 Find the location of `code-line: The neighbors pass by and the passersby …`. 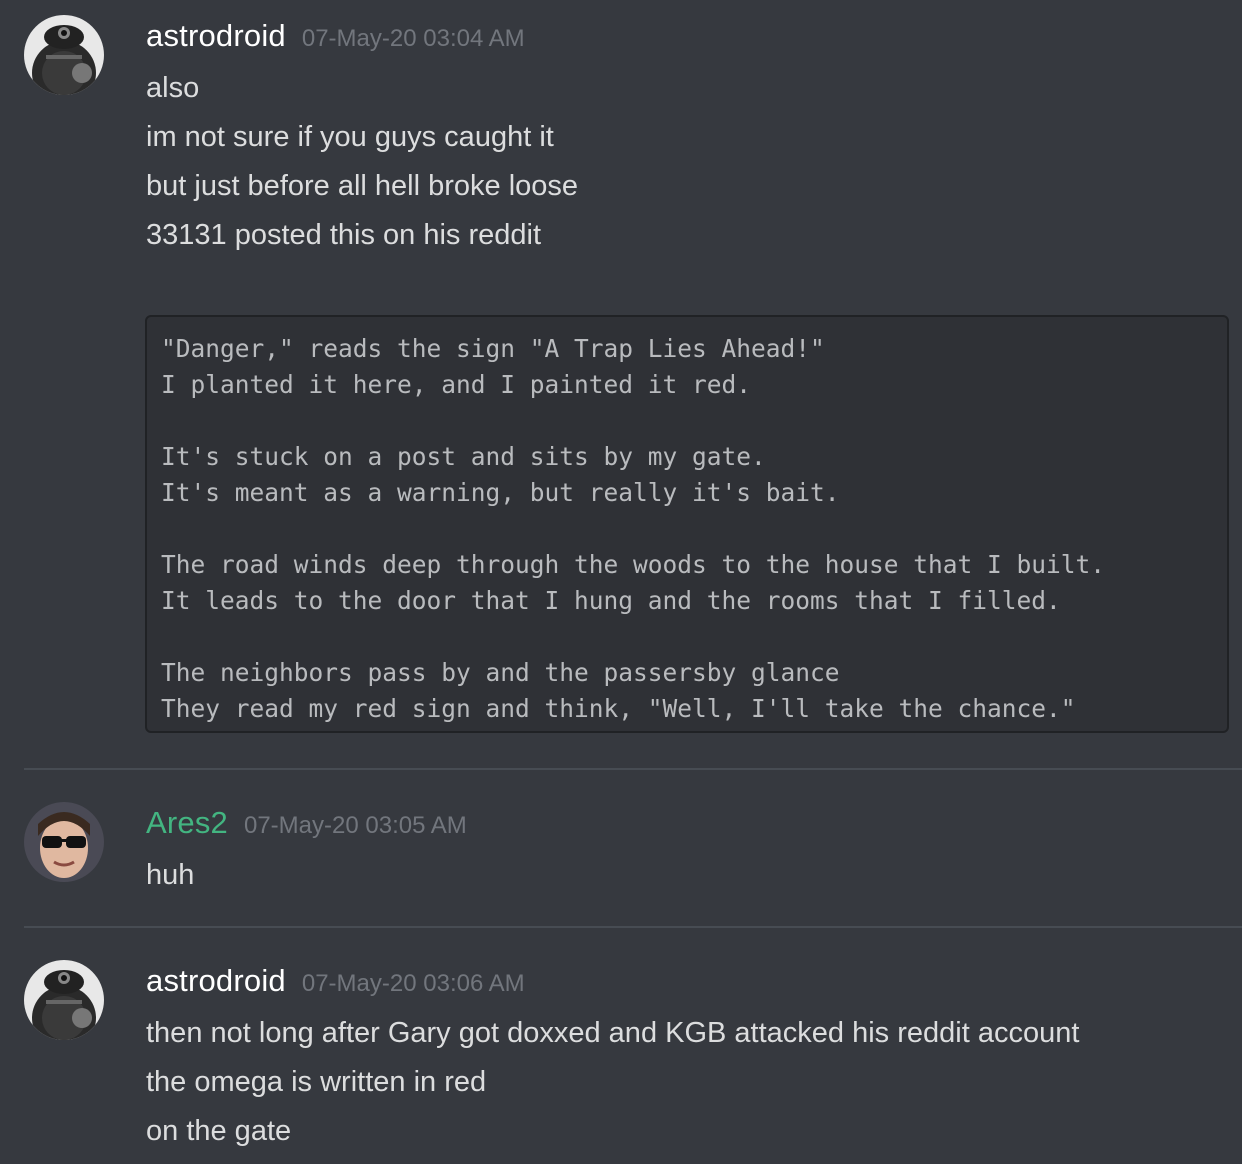

code-line: The neighbors pass by and the passersby … is located at coordinates (500, 672).